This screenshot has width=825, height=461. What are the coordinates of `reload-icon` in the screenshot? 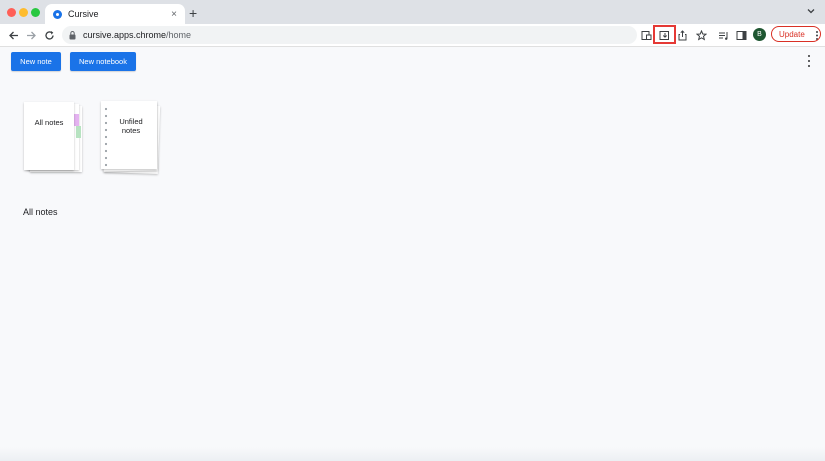 It's located at (49, 35).